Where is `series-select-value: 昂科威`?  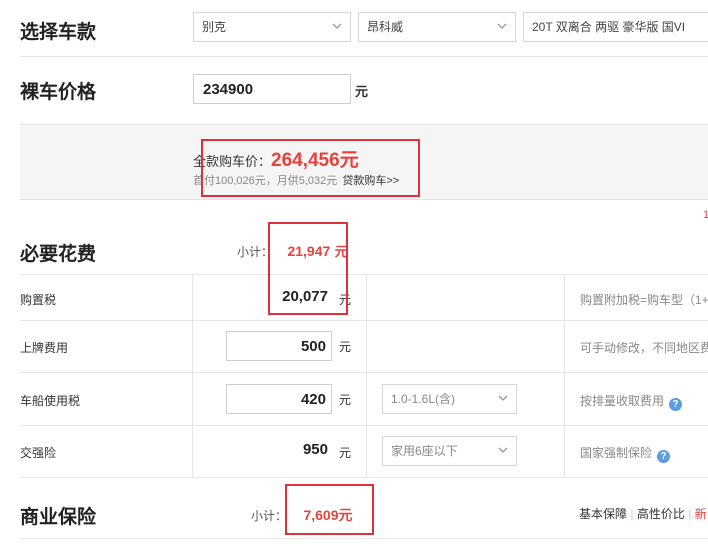 series-select-value: 昂科威 is located at coordinates (385, 27).